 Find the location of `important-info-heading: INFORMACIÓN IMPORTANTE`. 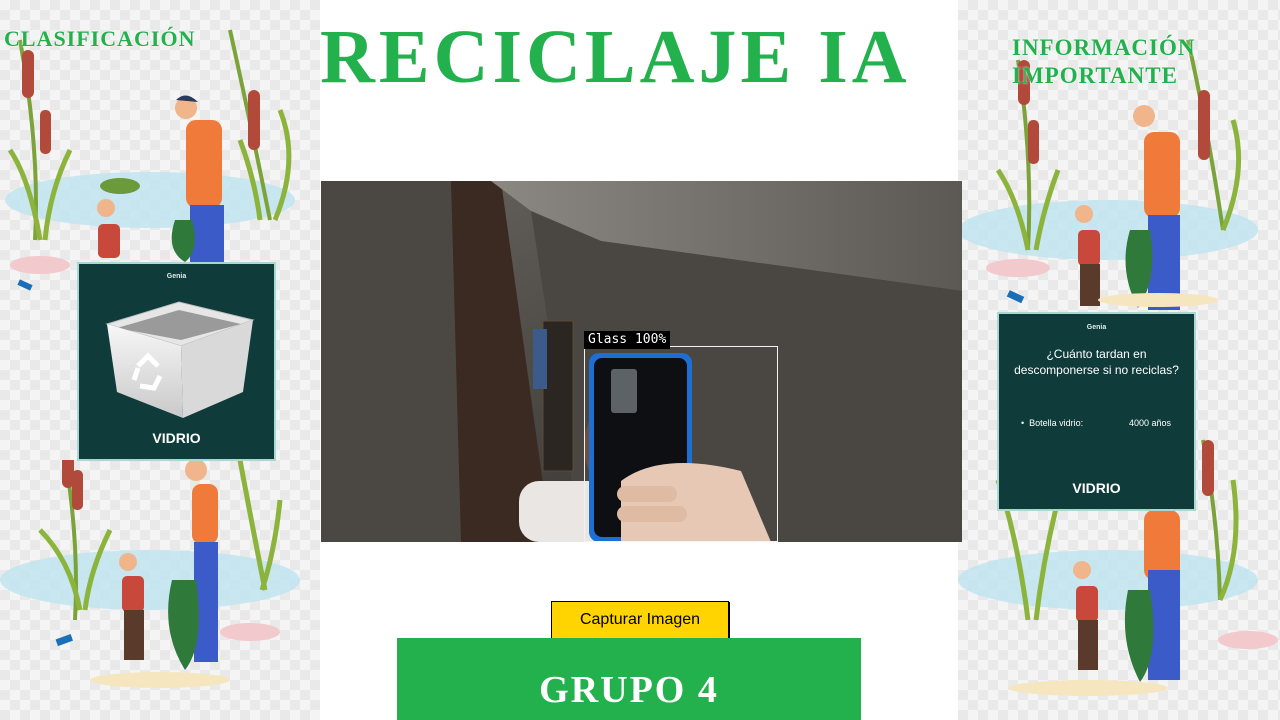

important-info-heading: INFORMACIÓN IMPORTANTE is located at coordinates (1104, 62).